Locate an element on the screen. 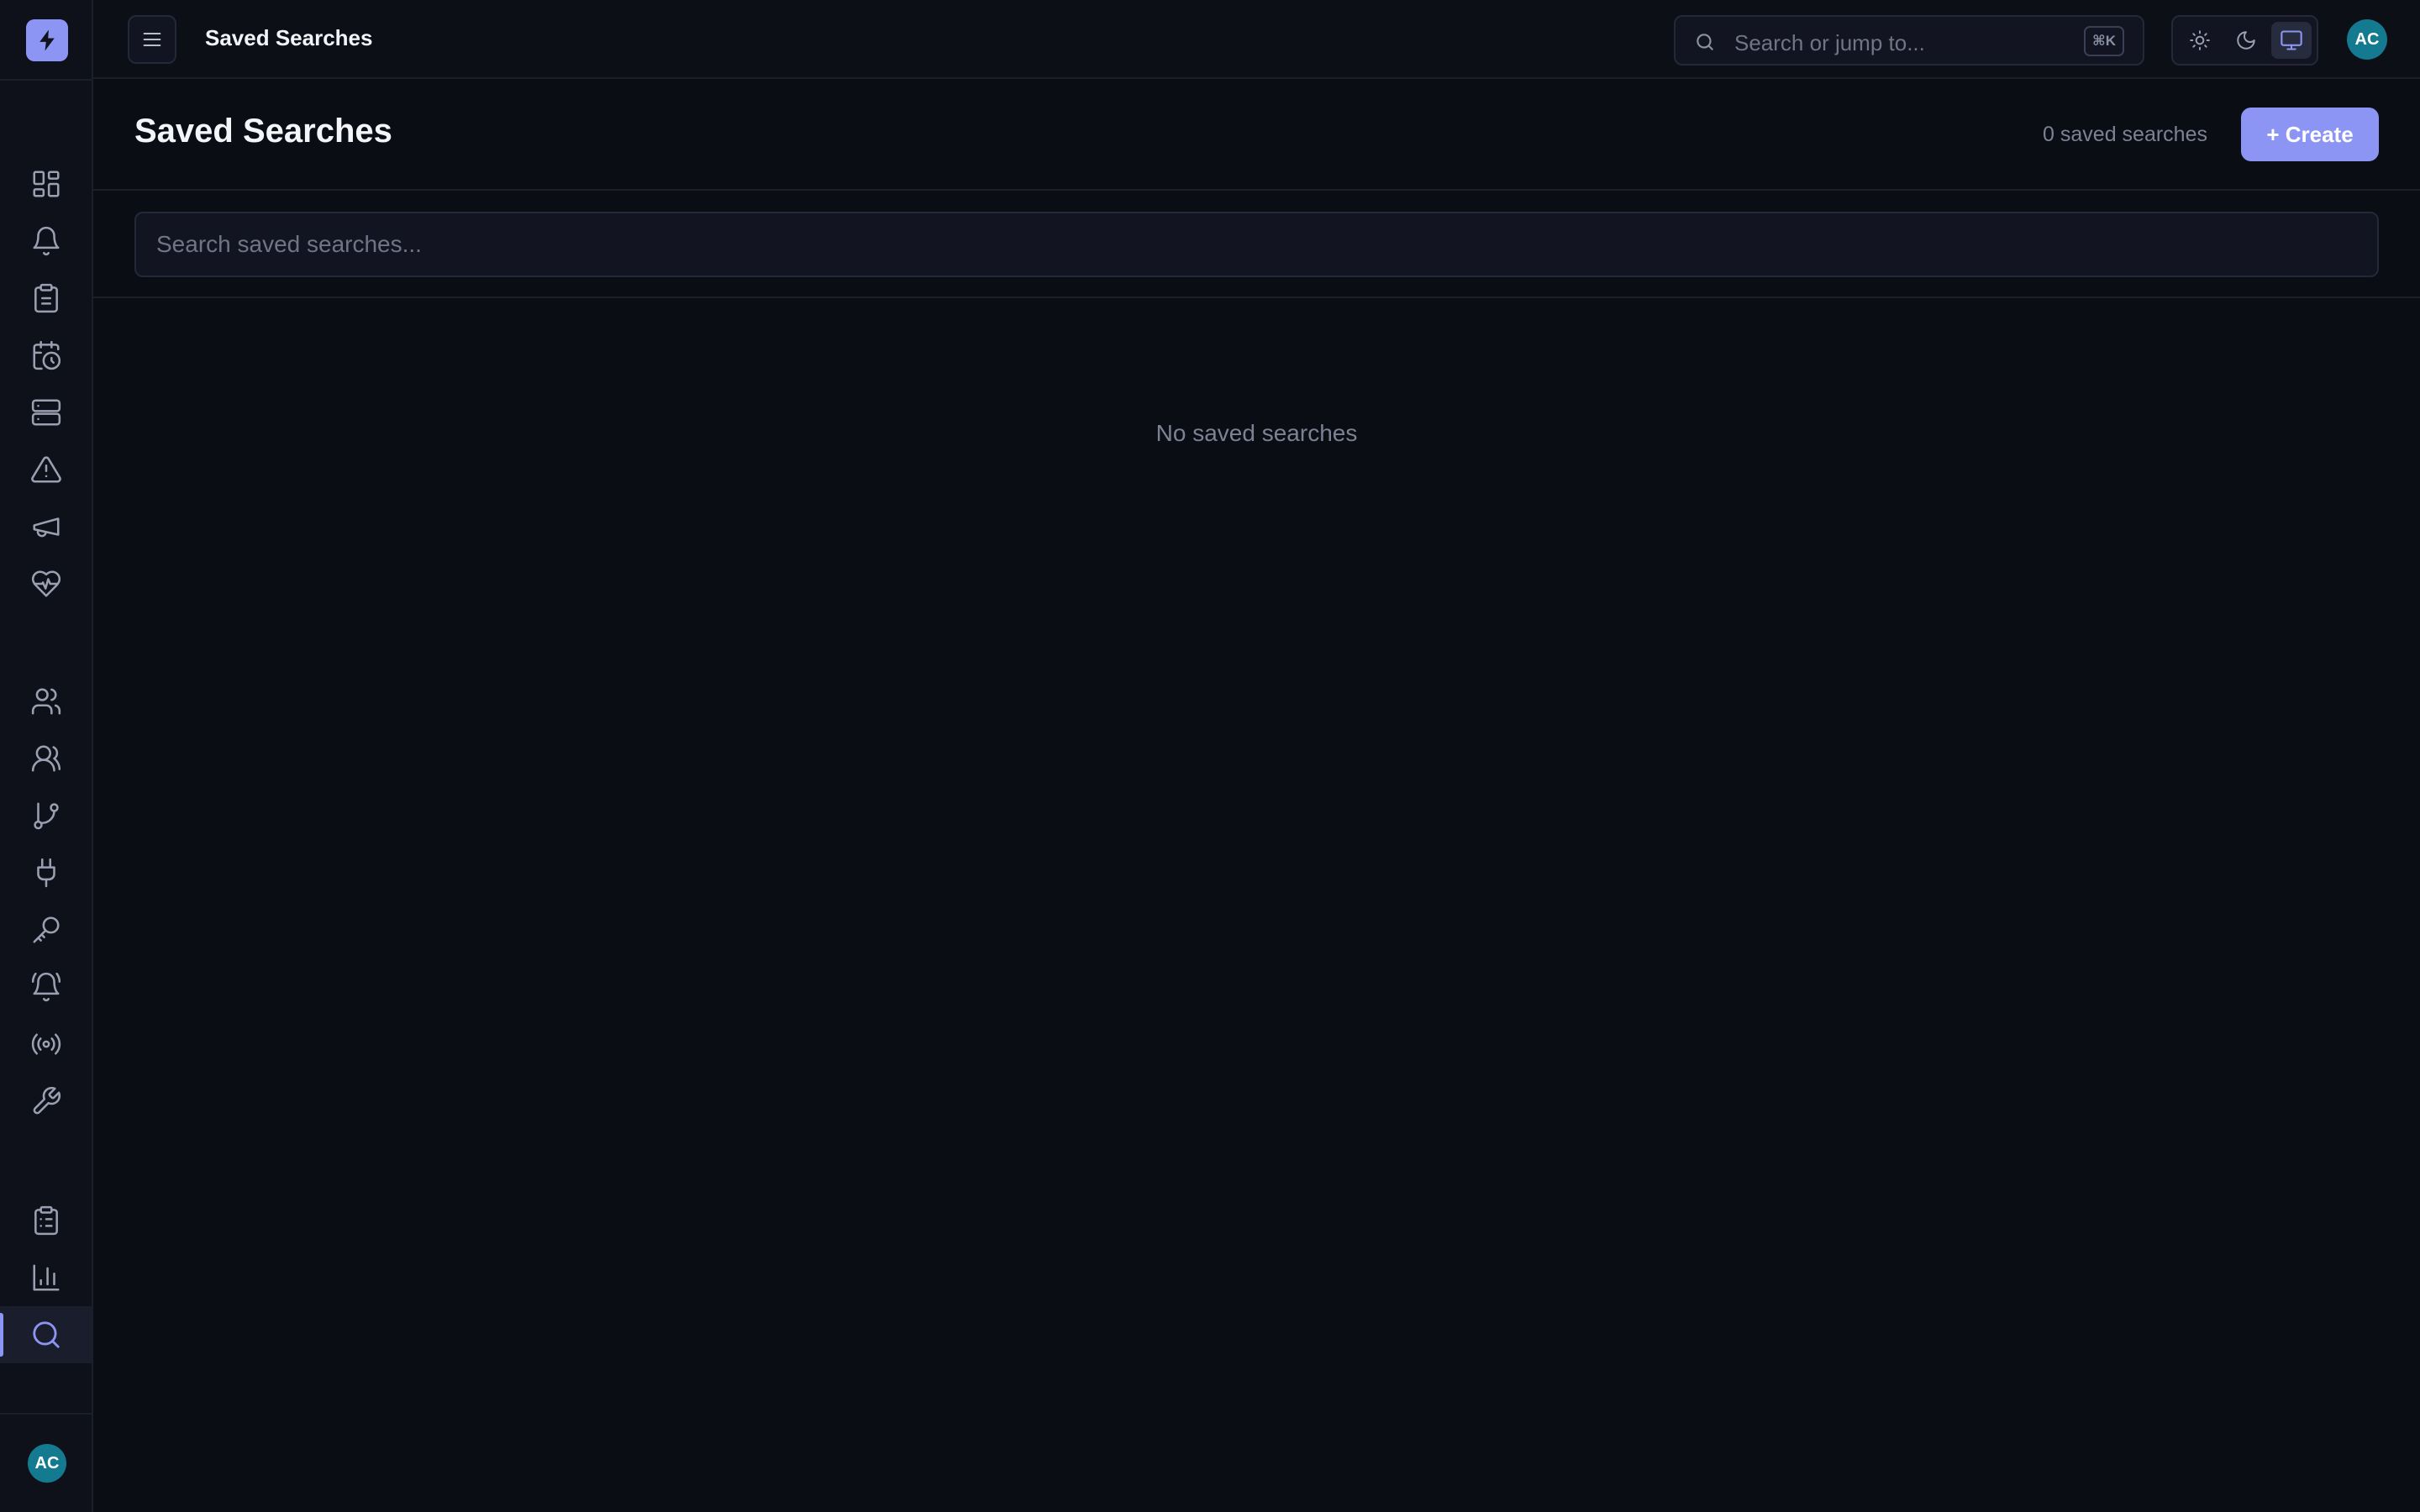  sidebar-item-integrations is located at coordinates (46, 872).